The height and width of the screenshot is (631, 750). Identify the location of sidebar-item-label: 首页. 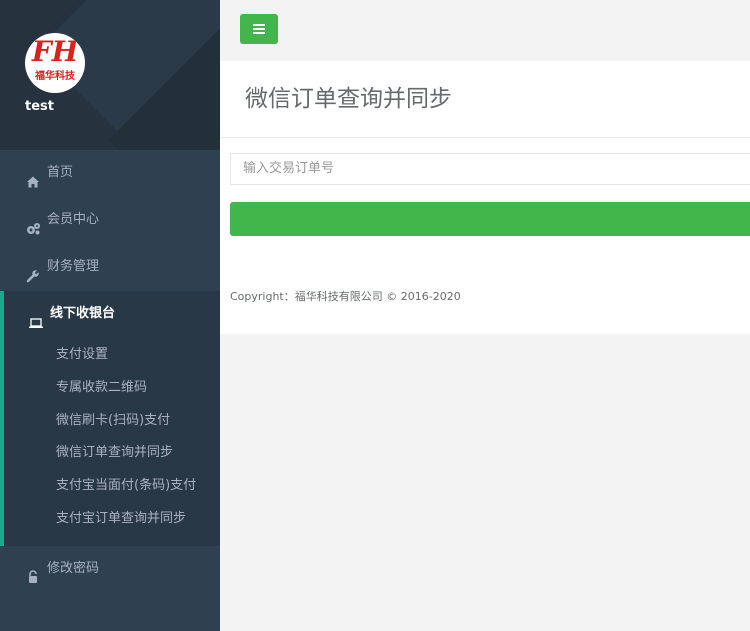
(60, 172).